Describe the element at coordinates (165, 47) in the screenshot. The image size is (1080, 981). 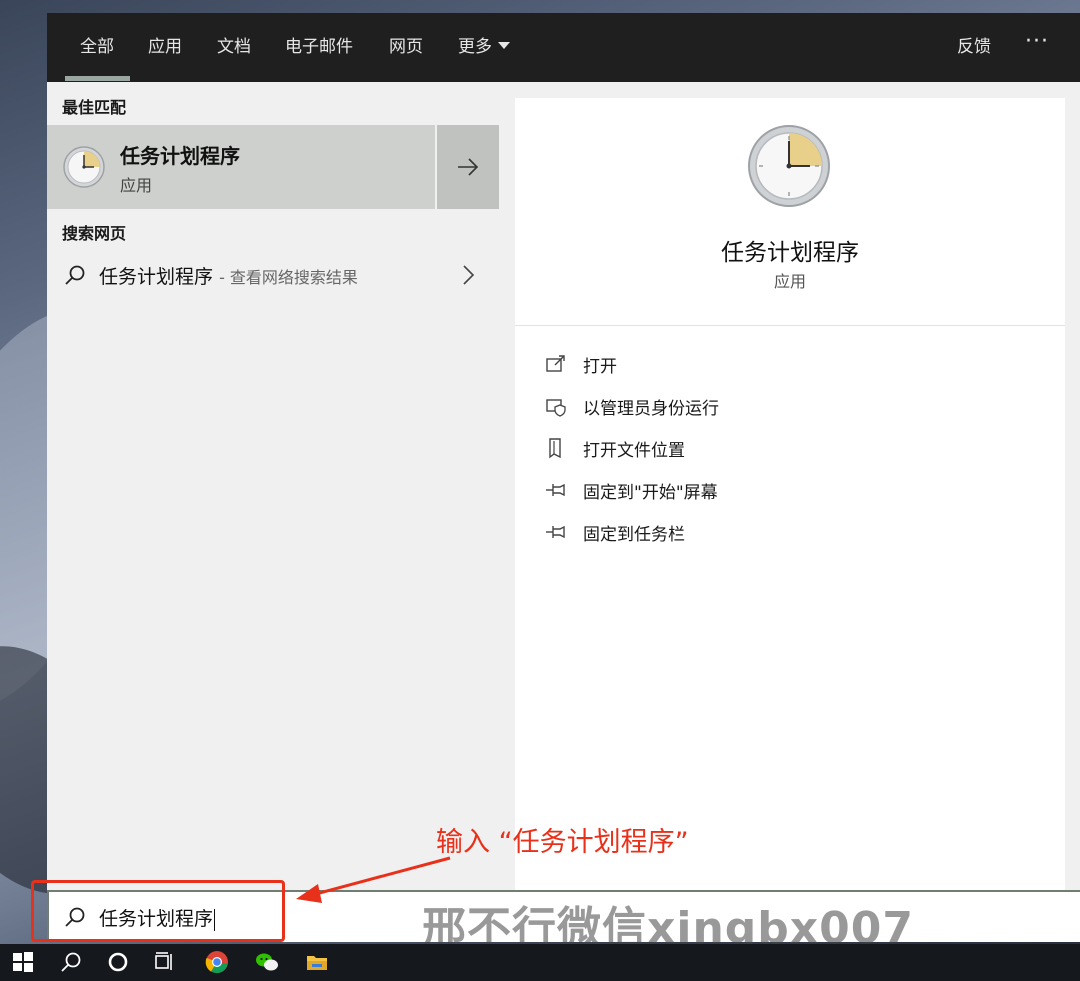
I see `tab-apps: 应用` at that location.